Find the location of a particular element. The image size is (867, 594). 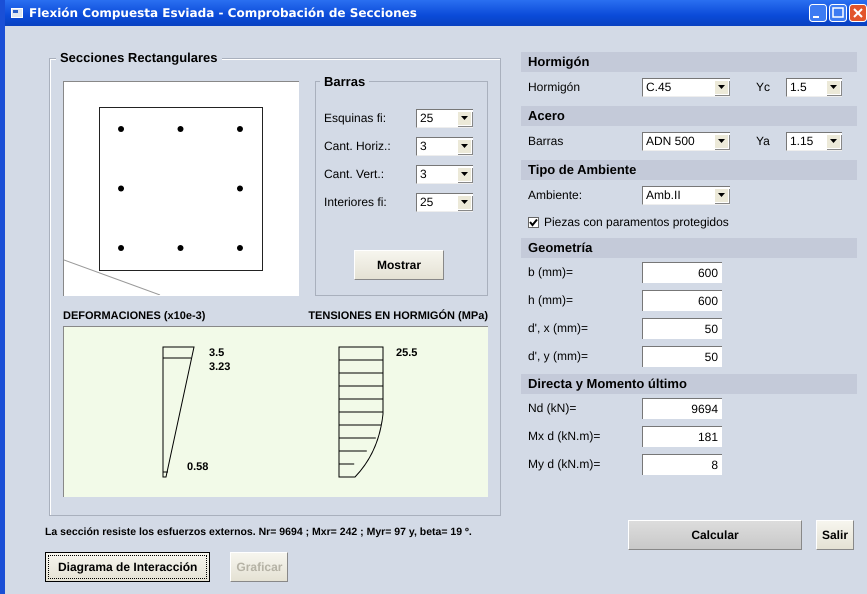

dropdown: C.45 is located at coordinates (686, 87).